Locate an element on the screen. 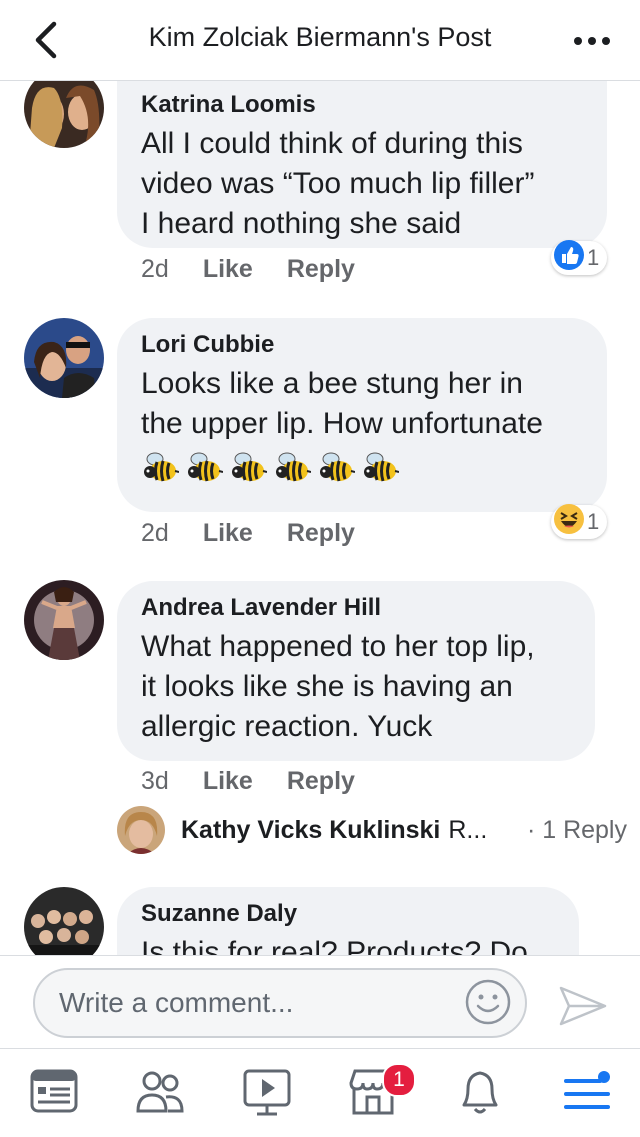 Image resolution: width=640 pixels, height=1137 pixels. more-options-button is located at coordinates (592, 41).